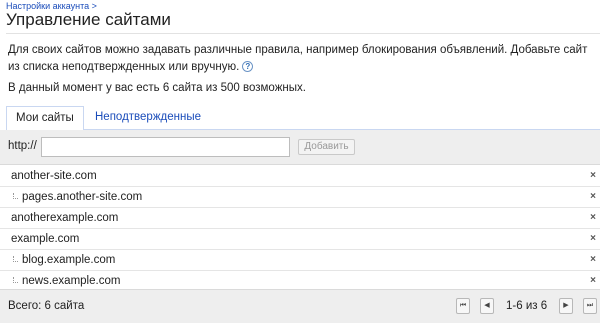 The height and width of the screenshot is (323, 600). Describe the element at coordinates (566, 306) in the screenshot. I see `next-page-icon: ▶` at that location.